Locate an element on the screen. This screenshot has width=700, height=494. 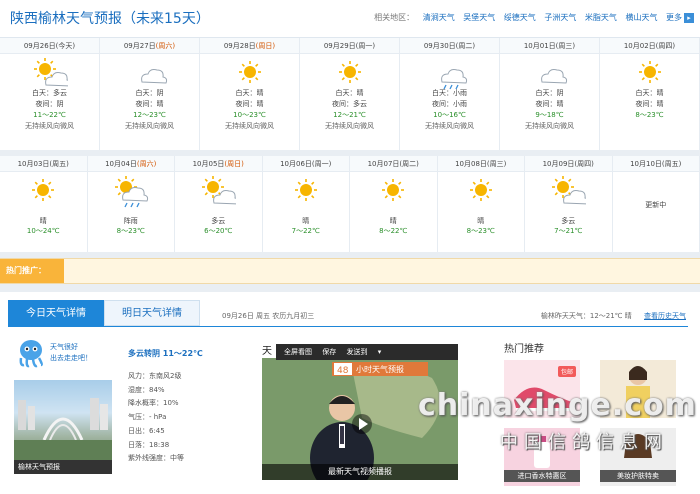
forecast-day-5: 10月01日(周三) 白天：阴 夜间：晴 9～18℃ 无持续风向微风 is located at coordinates (550, 94).